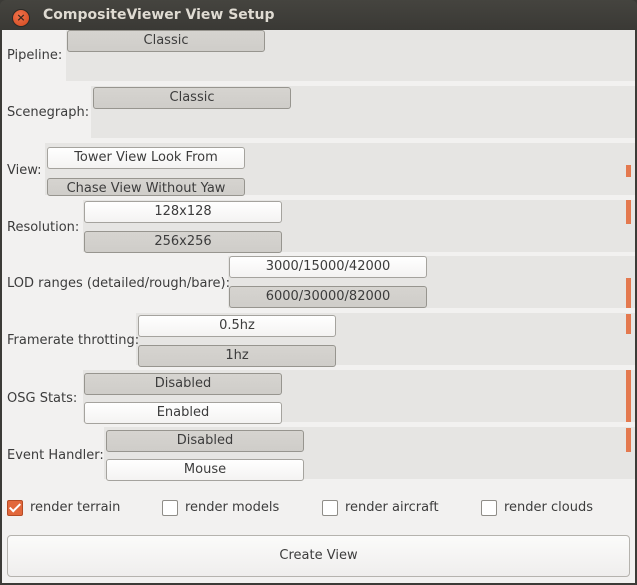 The image size is (637, 585). What do you see at coordinates (628, 396) in the screenshot?
I see `osgstats-scrollbar` at bounding box center [628, 396].